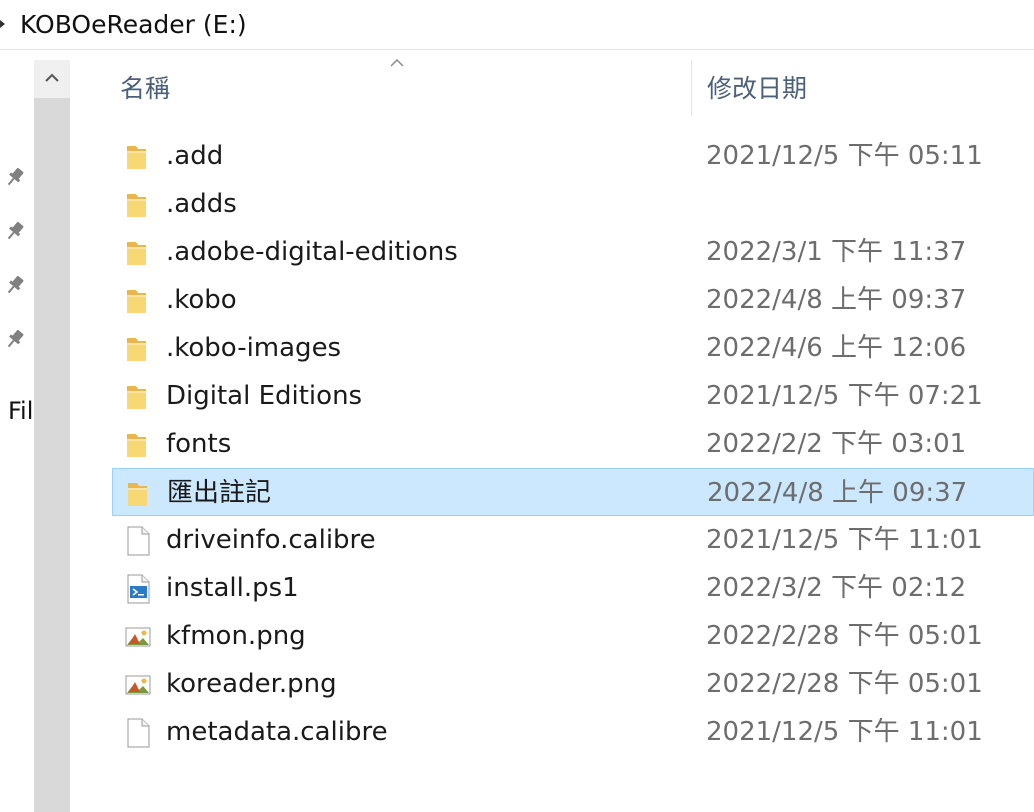 Image resolution: width=1034 pixels, height=812 pixels. I want to click on file-date-modified: 2021/12/5 下午 05:11, so click(844, 156).